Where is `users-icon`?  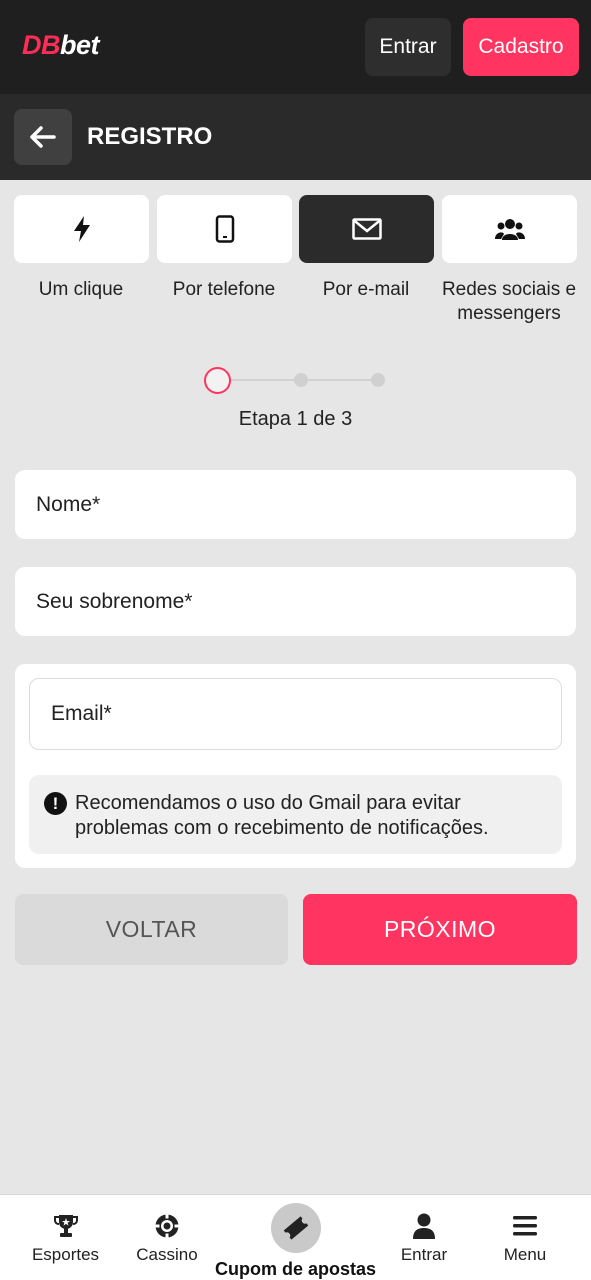 users-icon is located at coordinates (509, 229).